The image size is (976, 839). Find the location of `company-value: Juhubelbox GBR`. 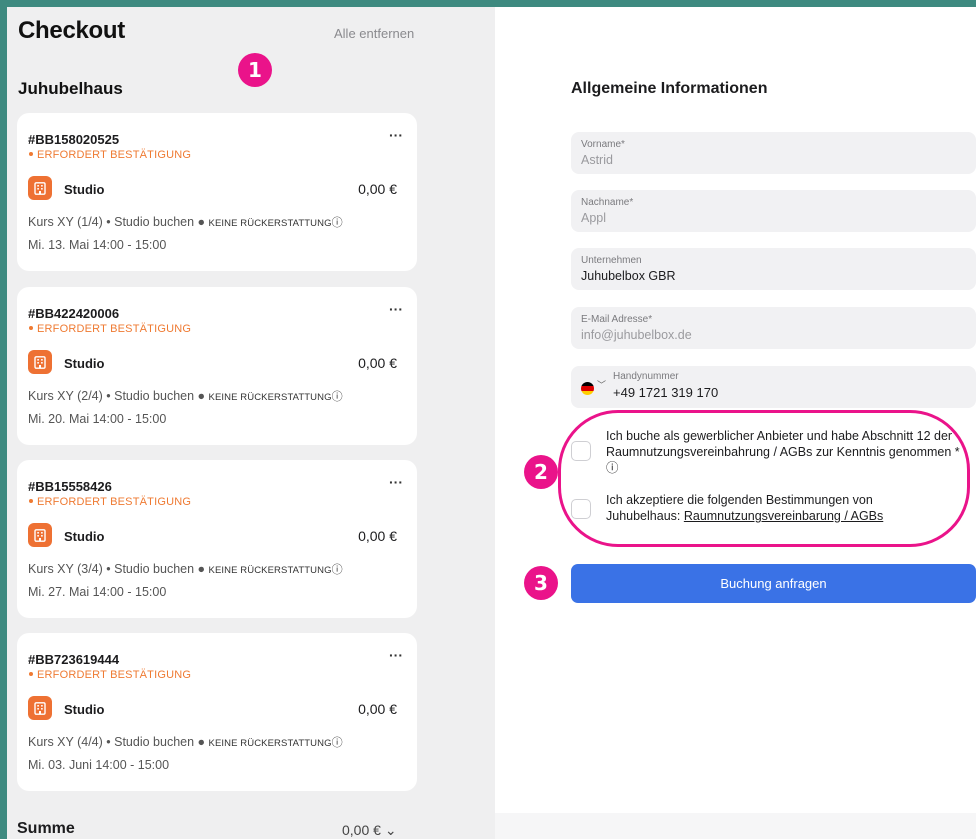

company-value: Juhubelbox GBR is located at coordinates (628, 276).